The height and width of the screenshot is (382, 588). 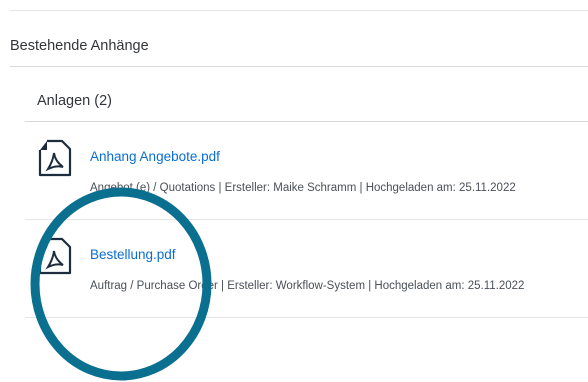 I want to click on section-title: Bestehende Anhänge, so click(x=79, y=46).